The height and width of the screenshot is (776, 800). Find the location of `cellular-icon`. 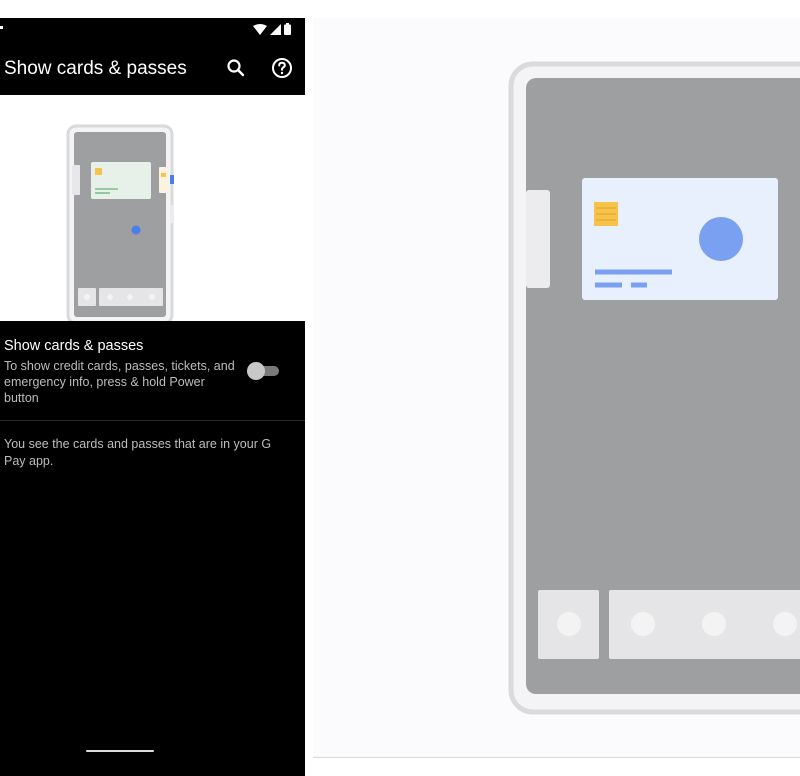

cellular-icon is located at coordinates (275, 29).